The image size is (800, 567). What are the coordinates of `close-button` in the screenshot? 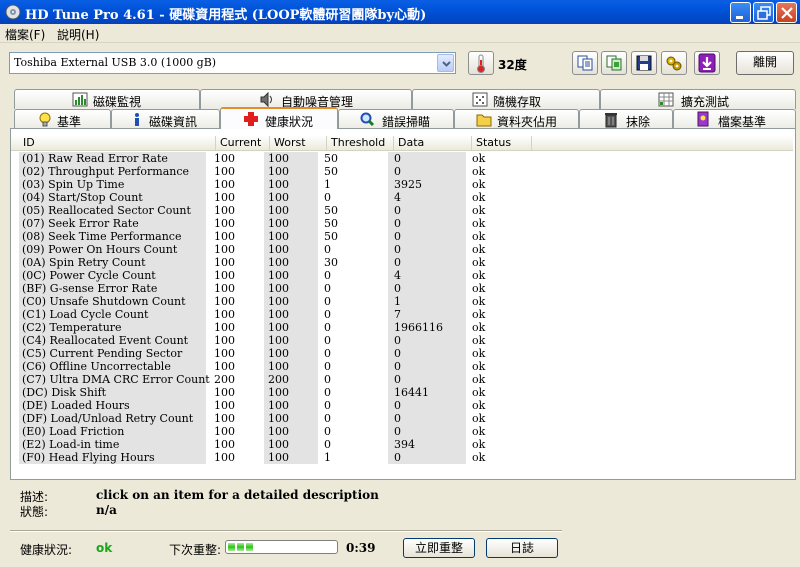 It's located at (786, 12).